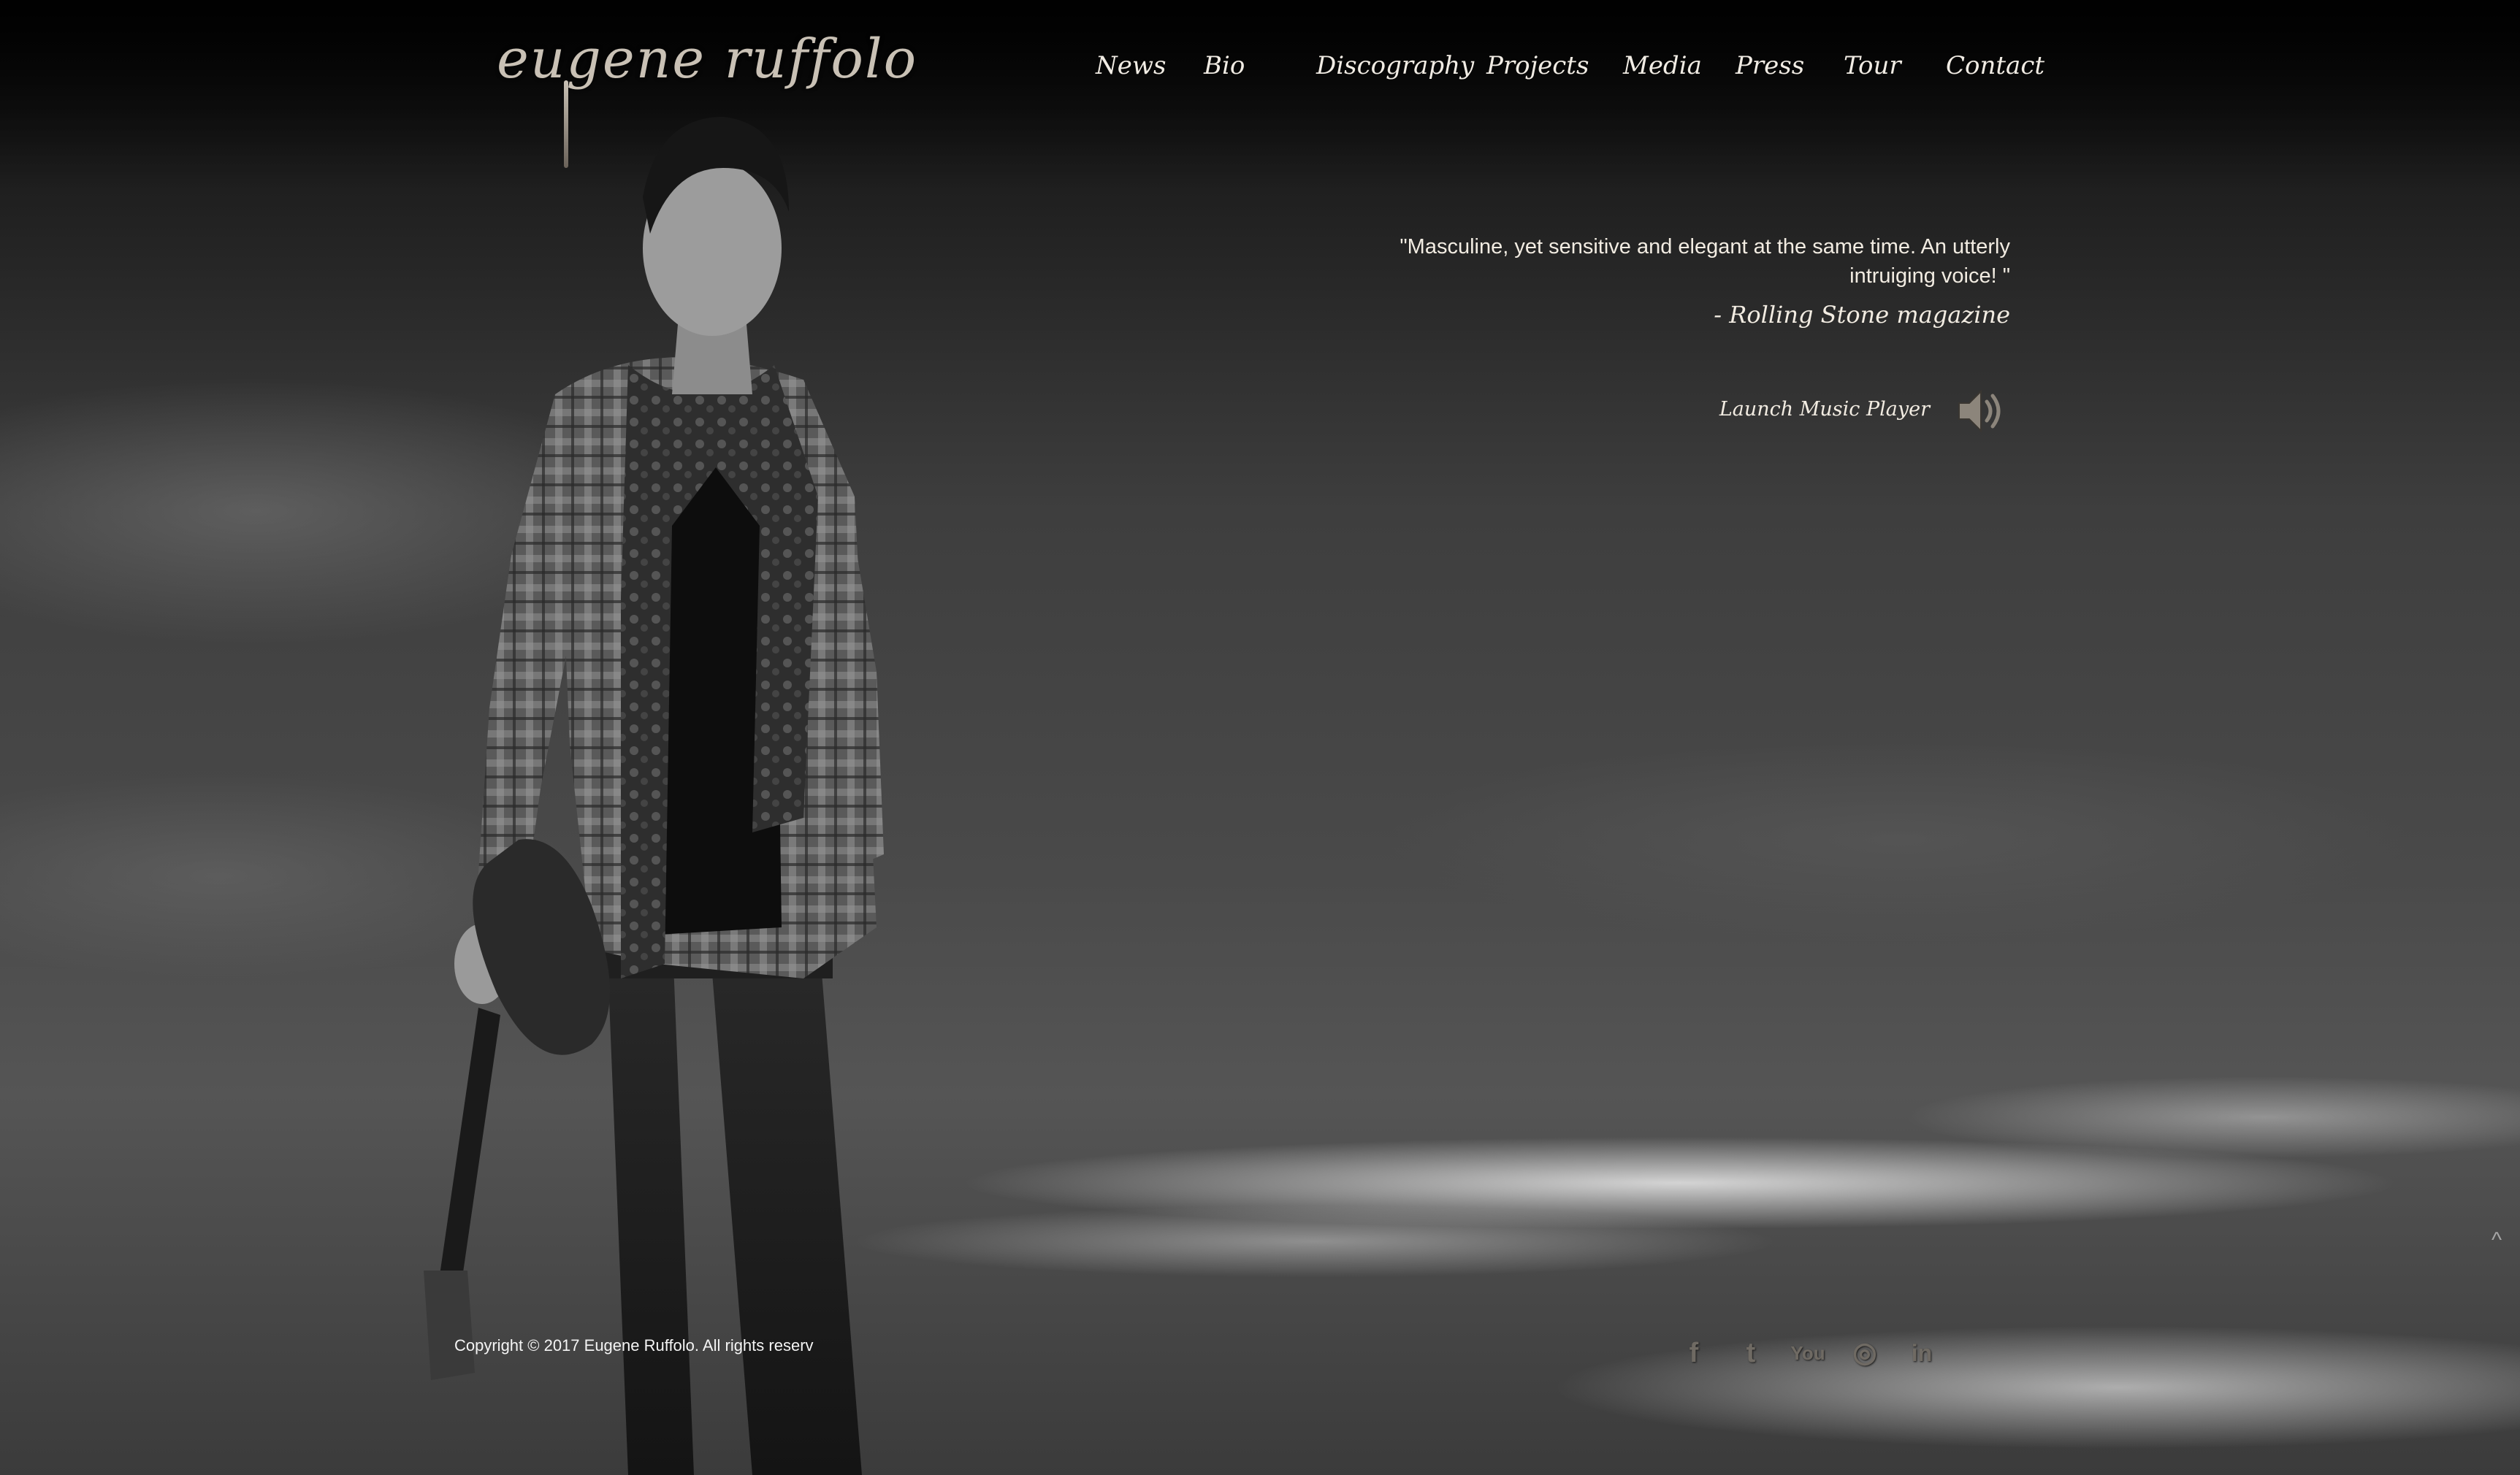 This screenshot has width=2520, height=1475. What do you see at coordinates (1865, 1353) in the screenshot?
I see `instagram-icon: ◎` at bounding box center [1865, 1353].